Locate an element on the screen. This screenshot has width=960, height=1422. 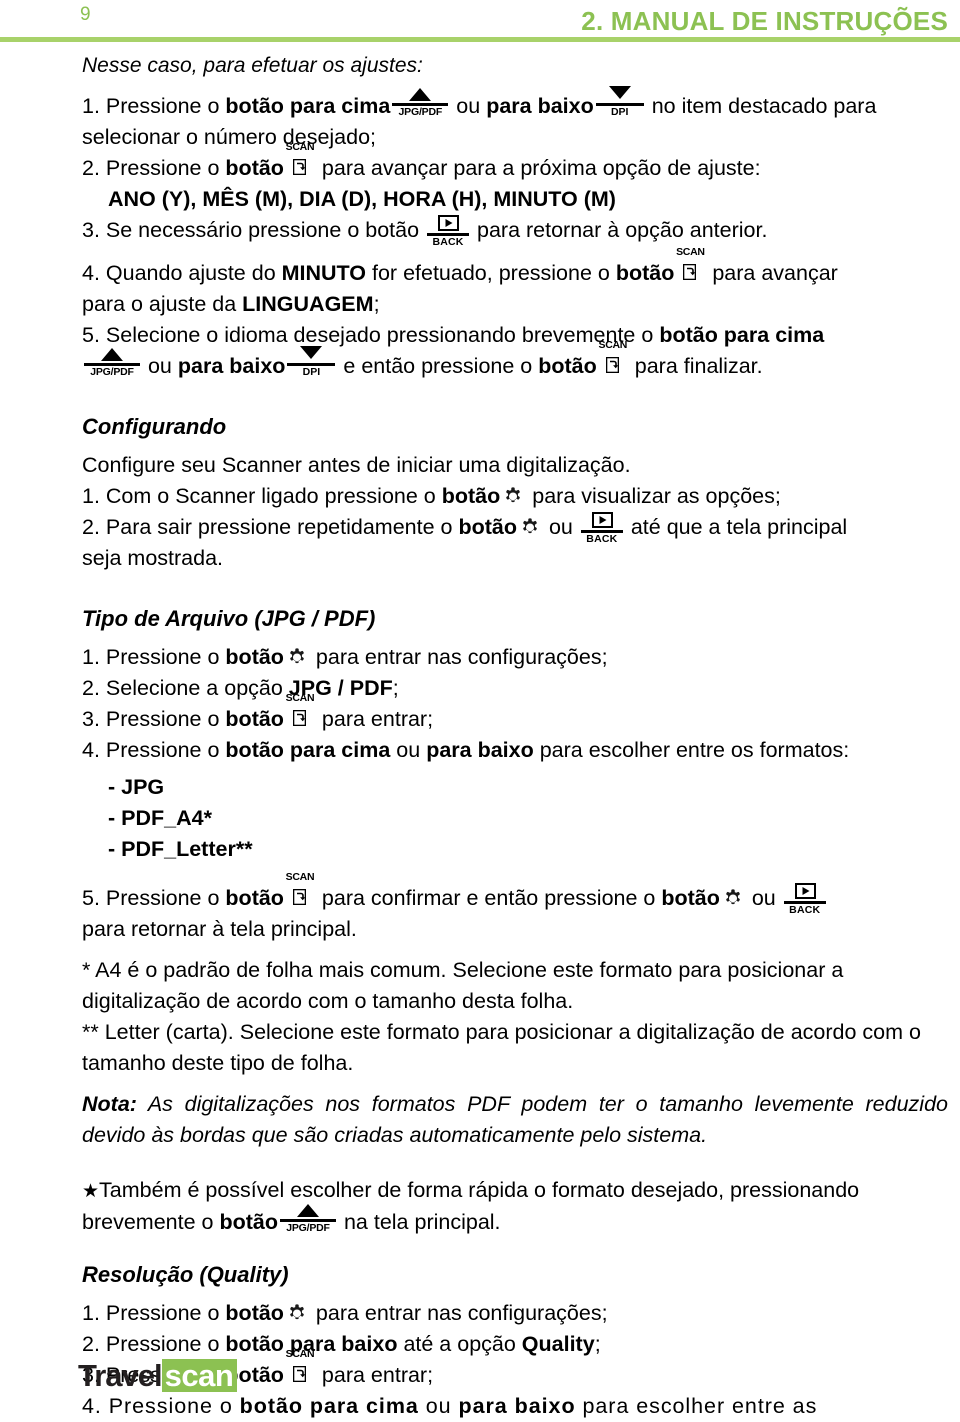
tipo-3-c: para entrar; is located at coordinates (374, 719).